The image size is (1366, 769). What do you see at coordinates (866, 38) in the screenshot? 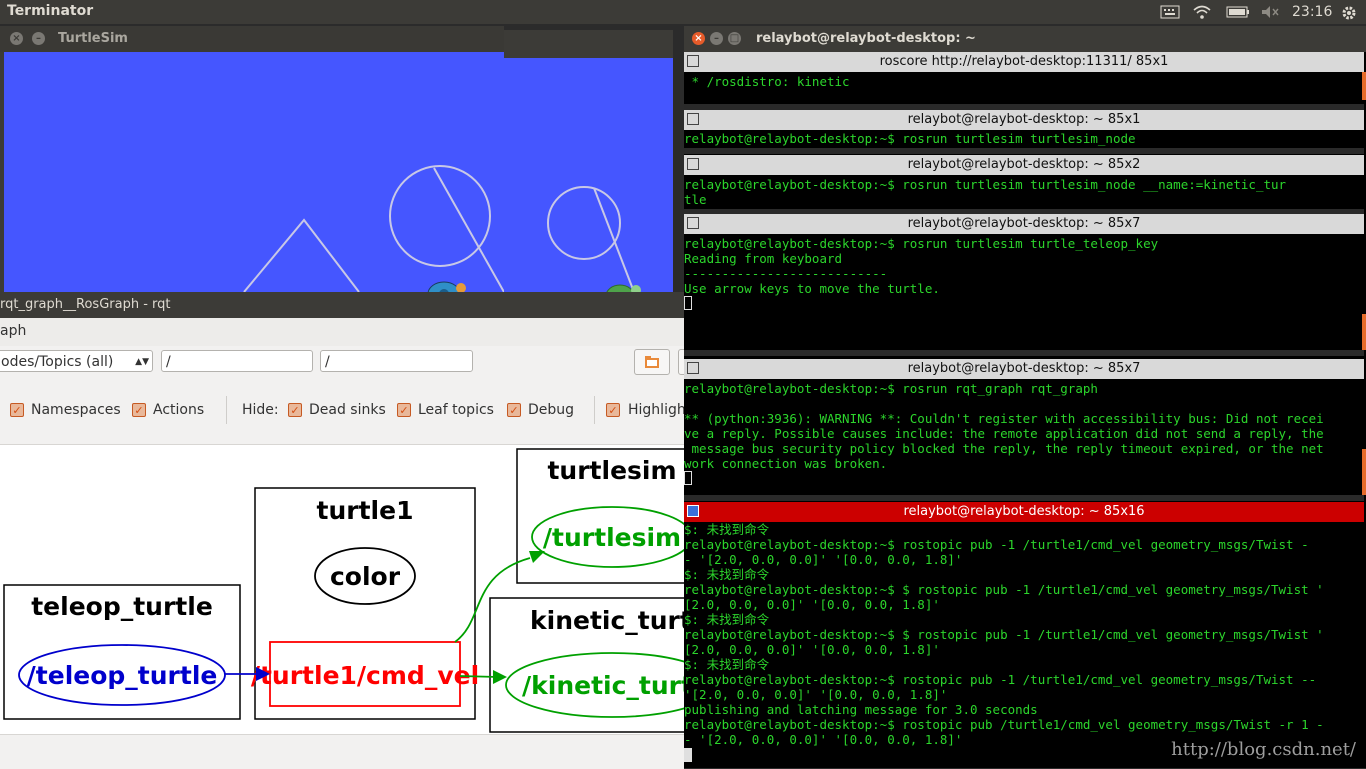
I see `terminator-title: relaybot@relaybot-desktop: ~` at bounding box center [866, 38].